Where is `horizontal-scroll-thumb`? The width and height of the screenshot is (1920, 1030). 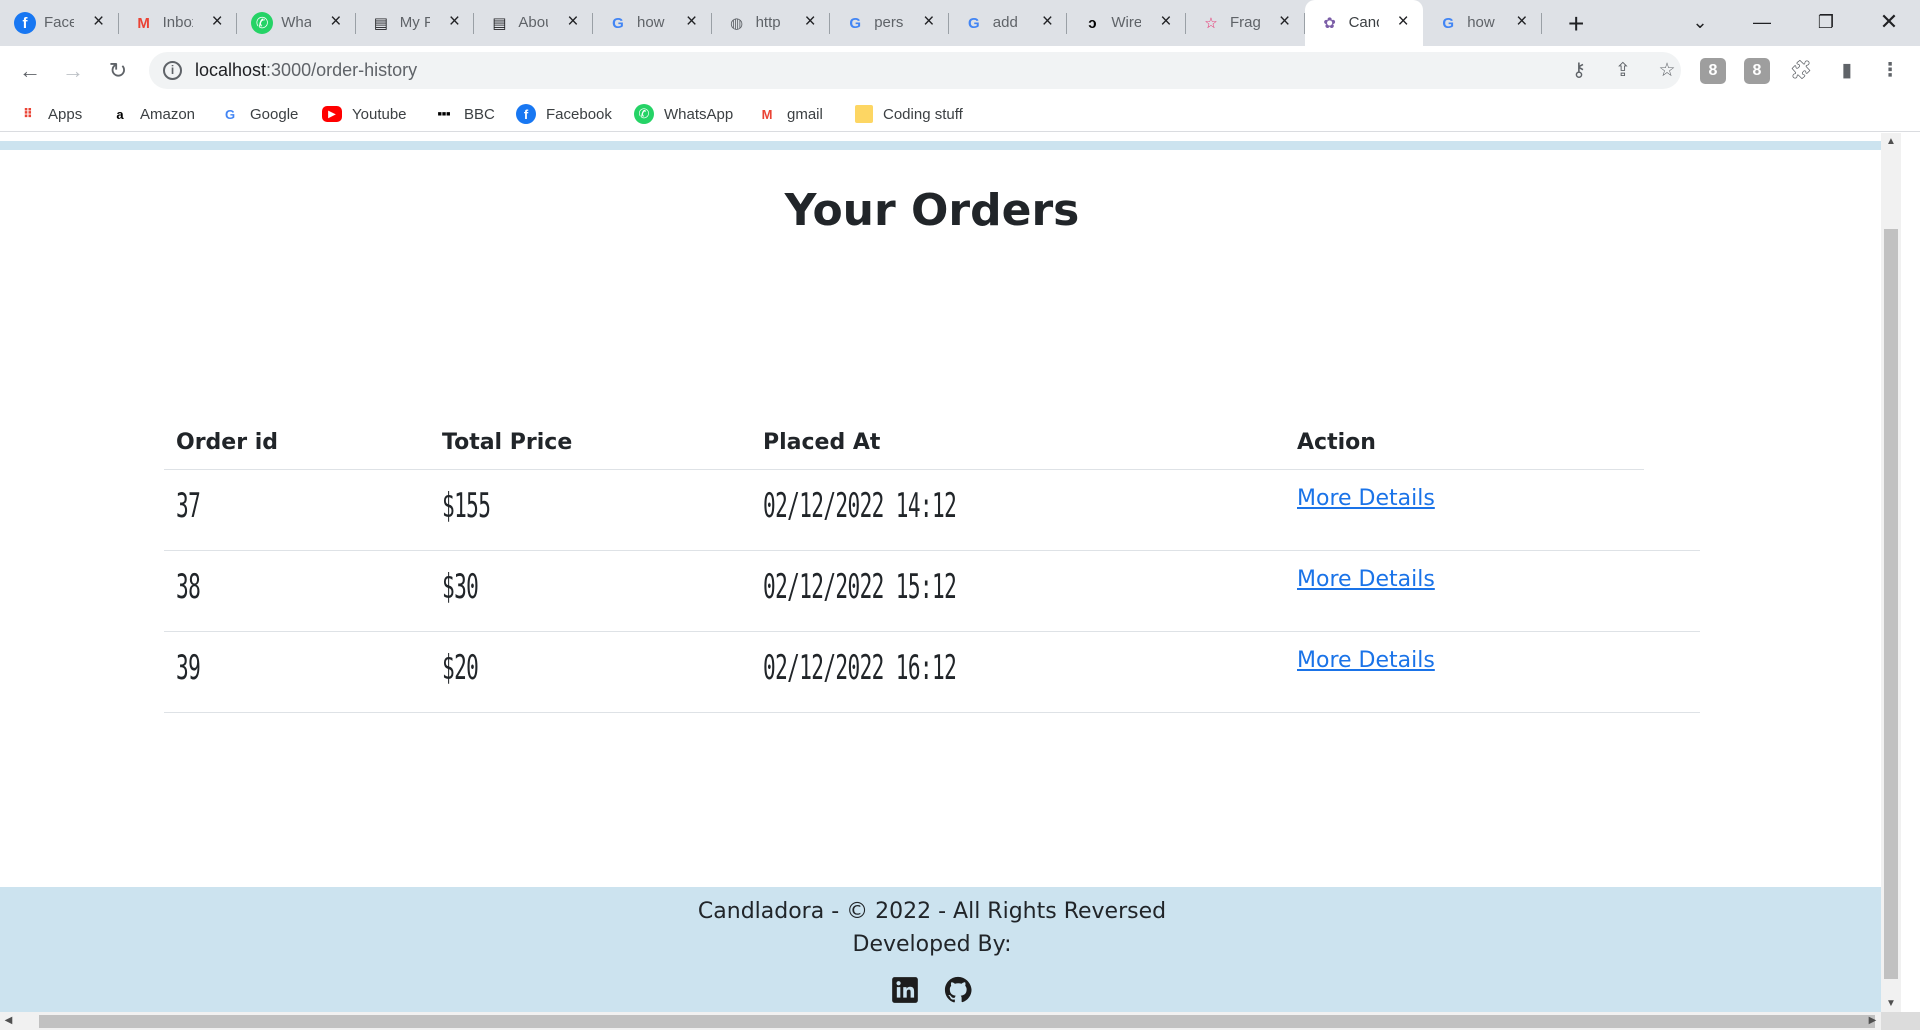 horizontal-scroll-thumb is located at coordinates (957, 1021).